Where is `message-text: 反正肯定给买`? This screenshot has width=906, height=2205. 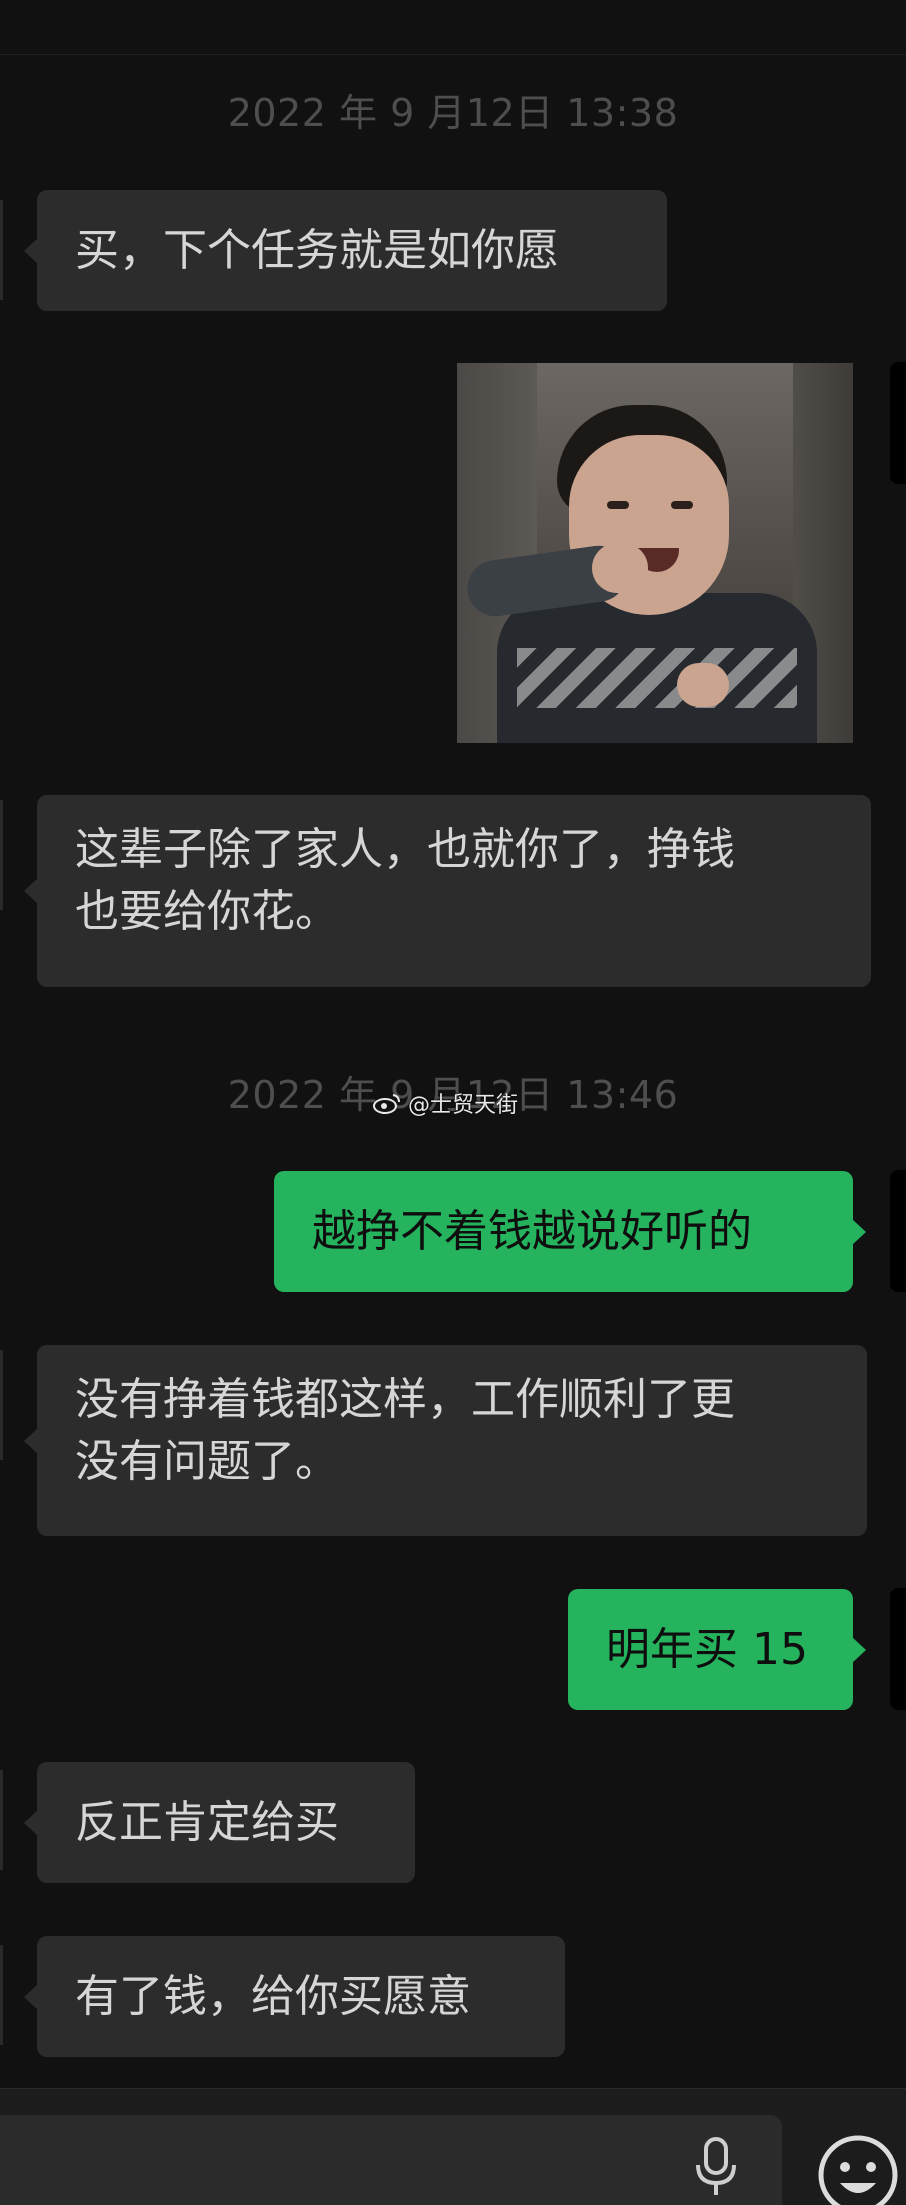
message-text: 反正肯定给买 is located at coordinates (207, 1822).